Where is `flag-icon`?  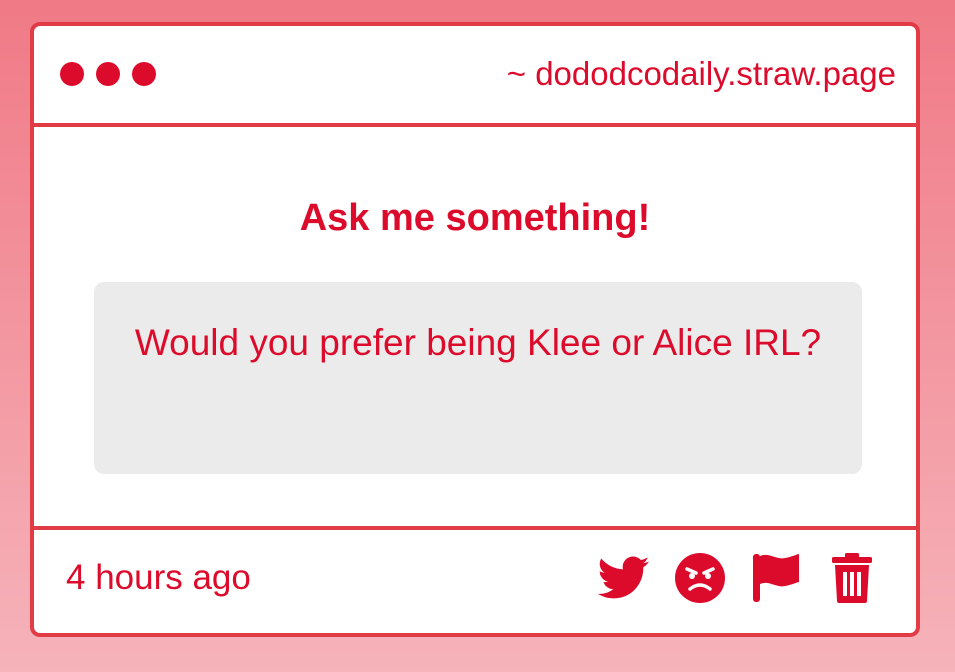
flag-icon is located at coordinates (776, 578).